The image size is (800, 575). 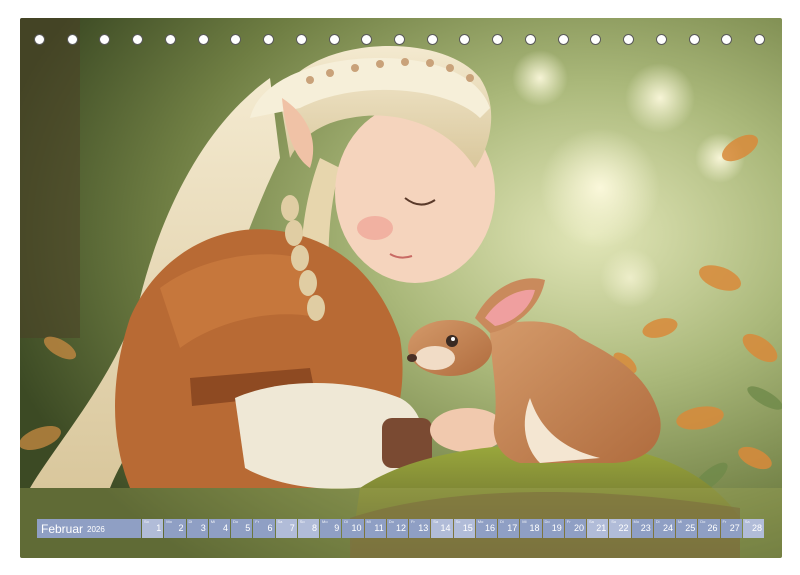 What do you see at coordinates (598, 528) in the screenshot?
I see `day-cell: Sa 21` at bounding box center [598, 528].